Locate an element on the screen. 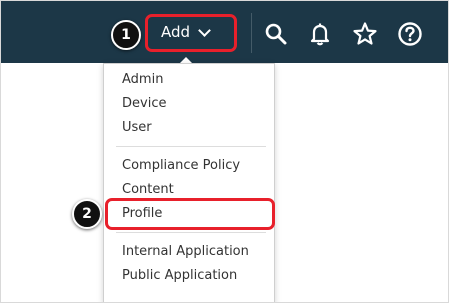 The image size is (449, 303). menu-item-public-application: Public Application is located at coordinates (179, 275).